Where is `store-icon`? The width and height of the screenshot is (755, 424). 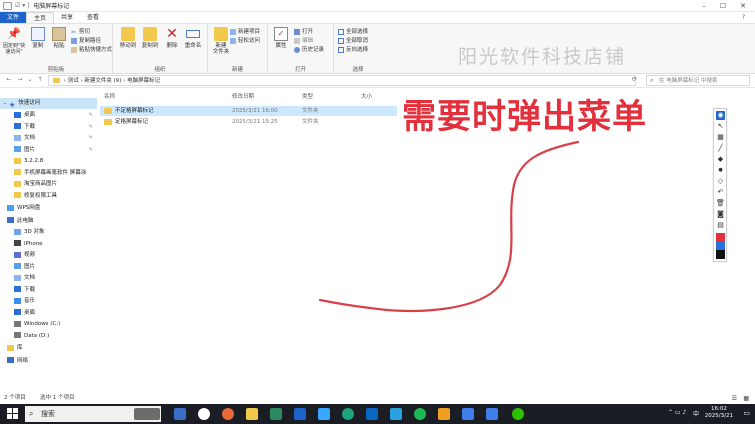 store-icon is located at coordinates (372, 414).